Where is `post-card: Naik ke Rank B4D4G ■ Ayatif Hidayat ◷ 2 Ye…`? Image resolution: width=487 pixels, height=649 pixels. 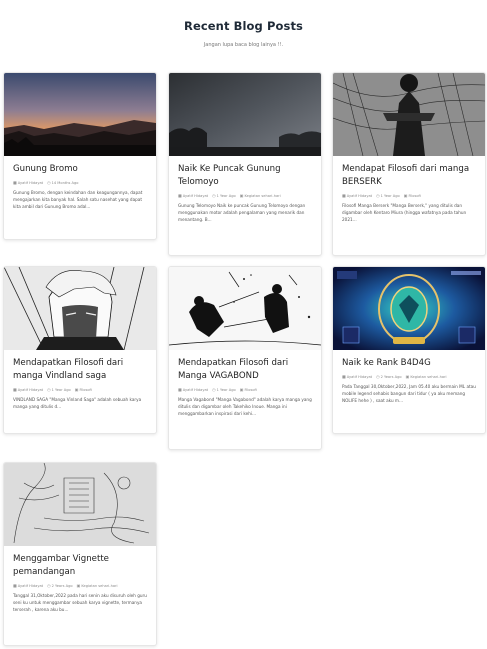
post-card: Naik ke Rank B4D4G ■ Ayatif Hidayat ◷ 2 Ye… is located at coordinates (409, 350).